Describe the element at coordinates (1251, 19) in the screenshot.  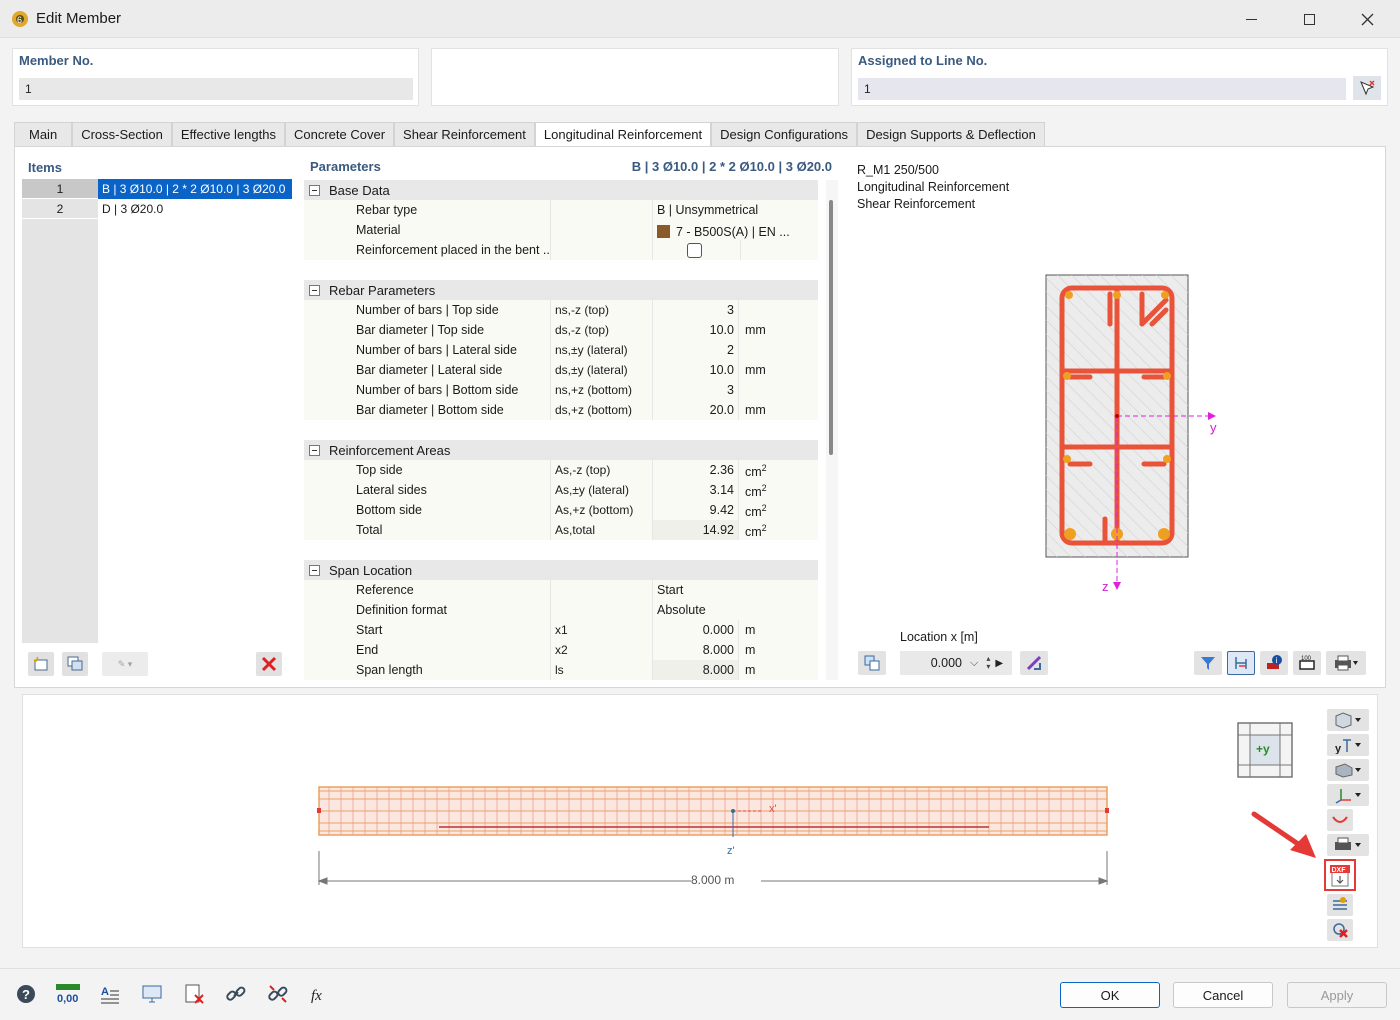
I see `minimize-button` at that location.